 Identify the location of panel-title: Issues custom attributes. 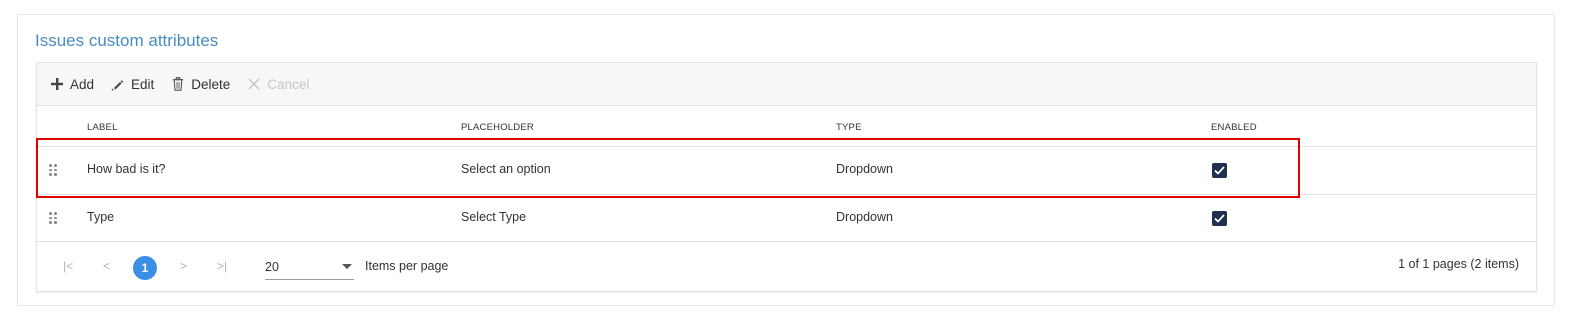
(127, 40).